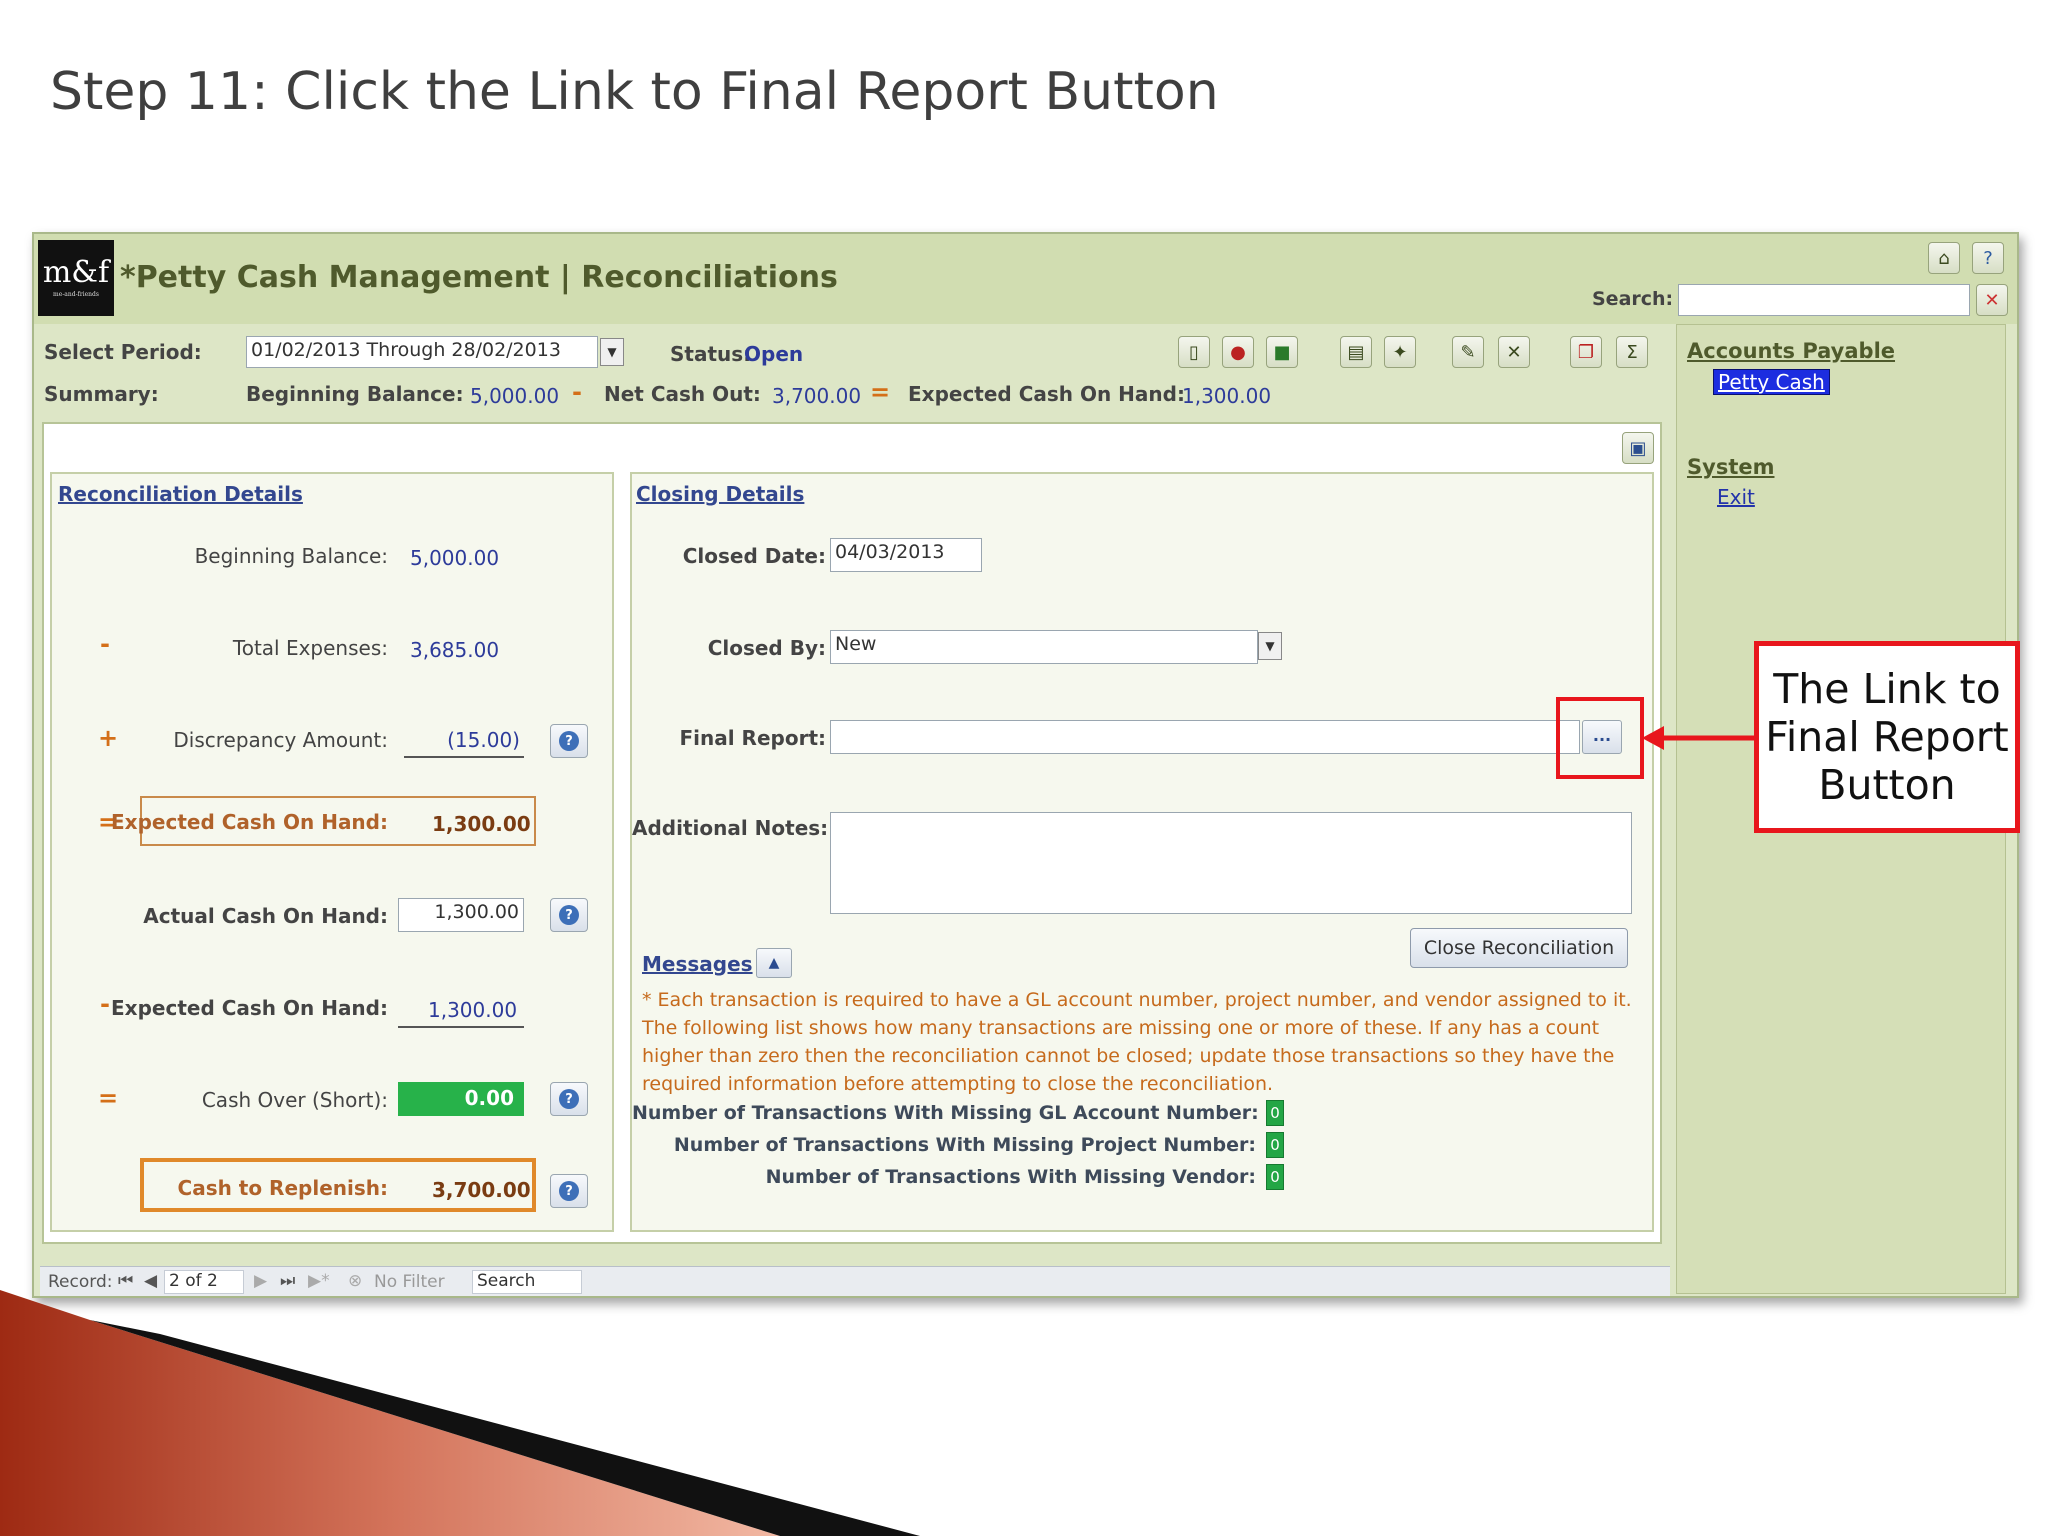  Describe the element at coordinates (682, 394) in the screenshot. I see `summary-net-cash-out-label: Net Cash Out:` at that location.